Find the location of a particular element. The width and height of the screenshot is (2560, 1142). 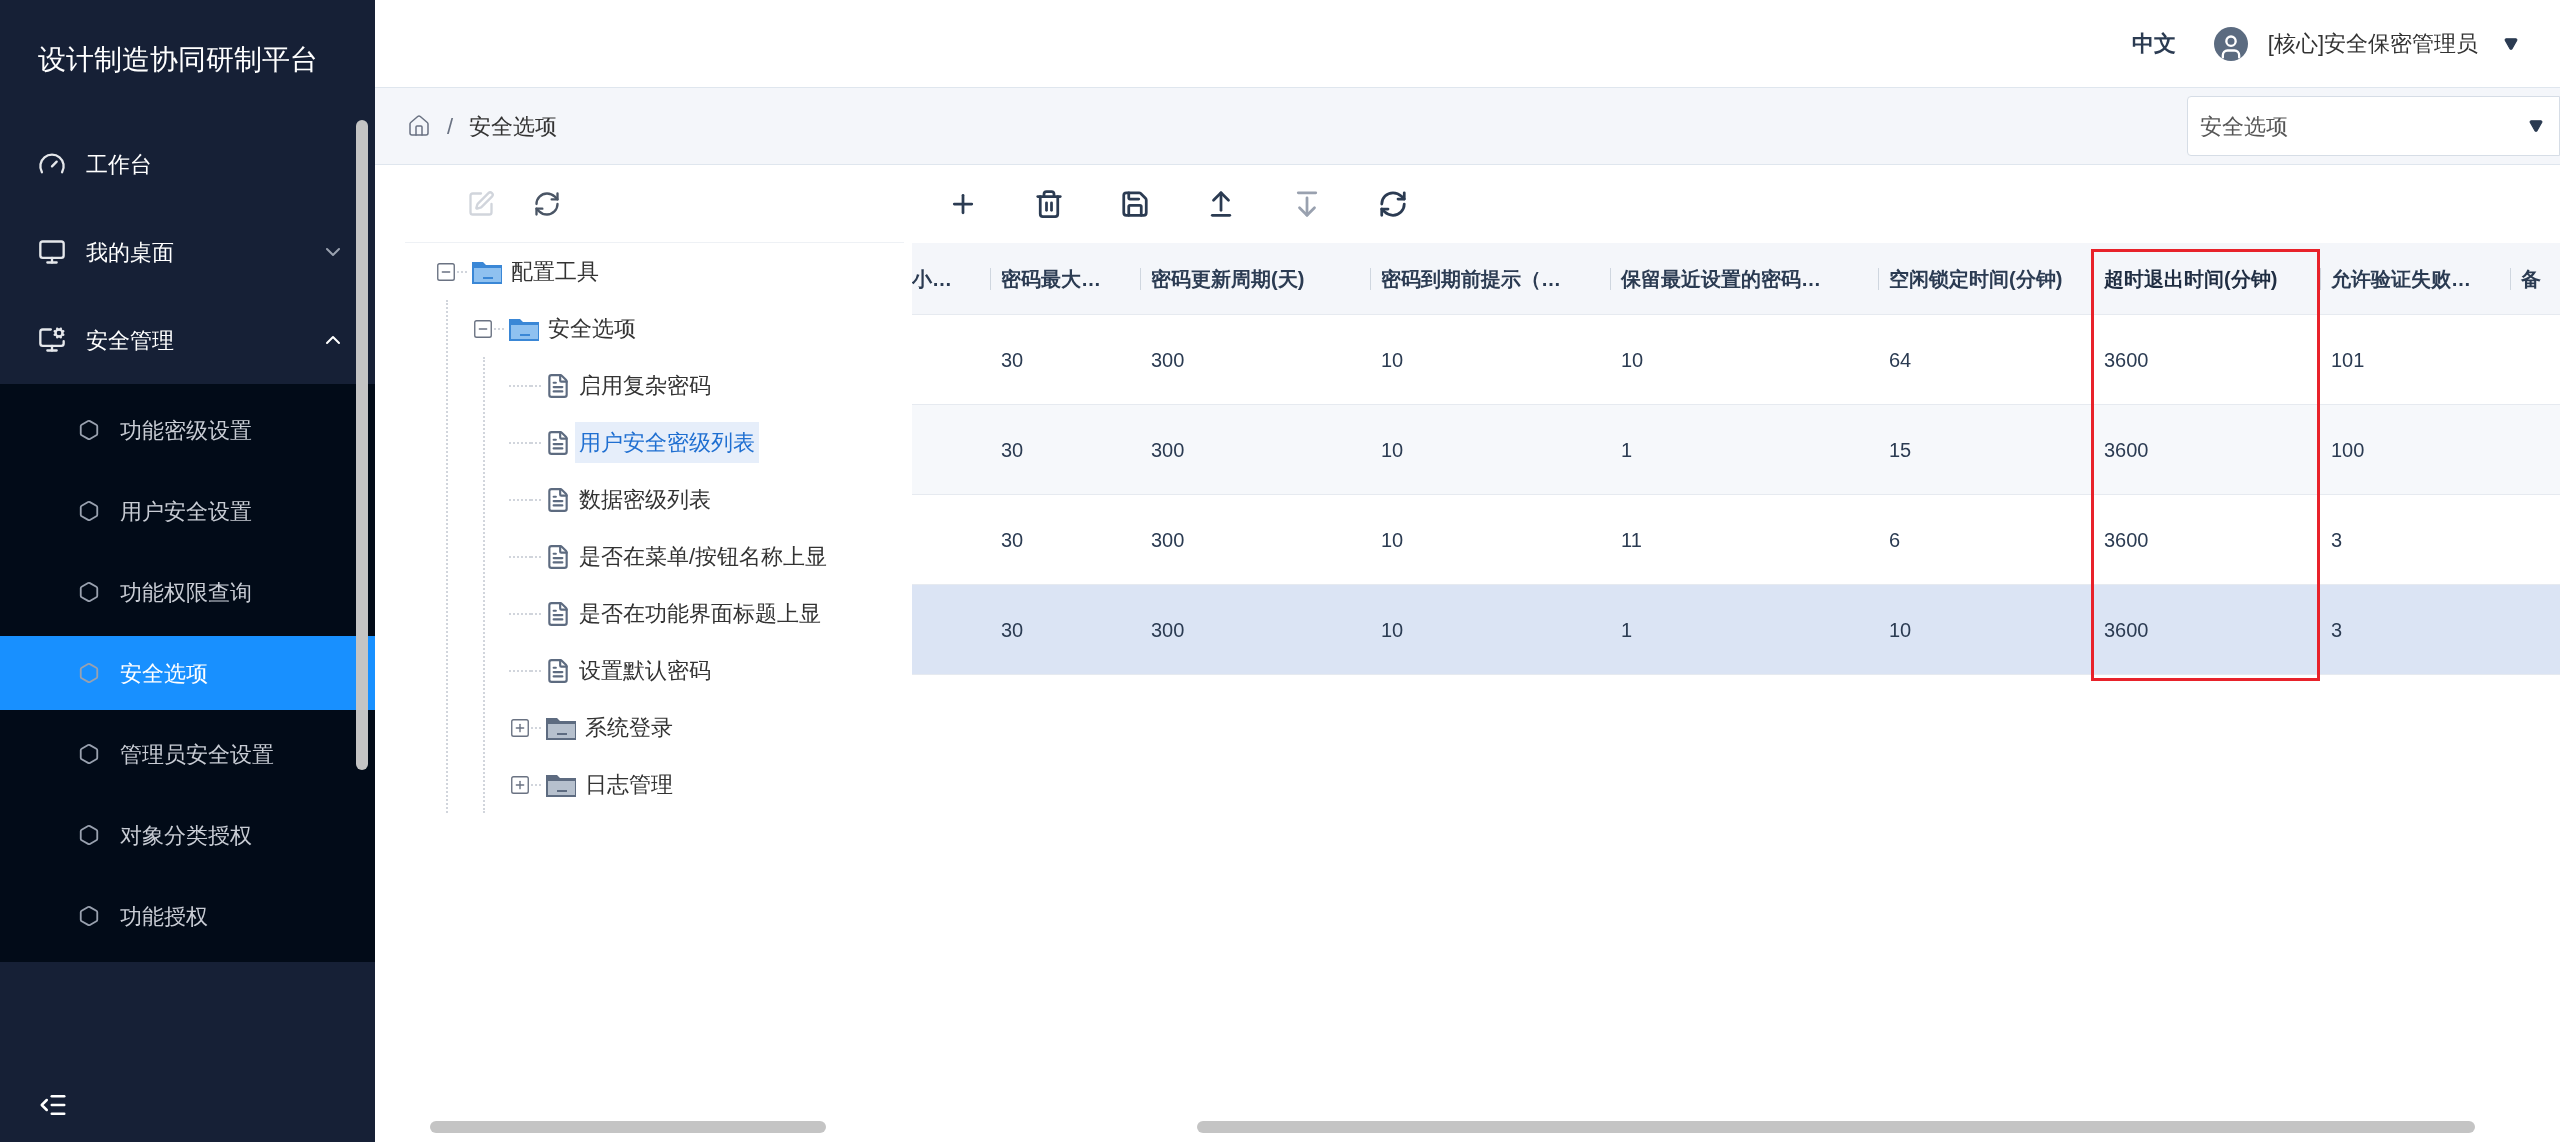

column-header: 空闲锁定时间(分钟) is located at coordinates (1976, 278).